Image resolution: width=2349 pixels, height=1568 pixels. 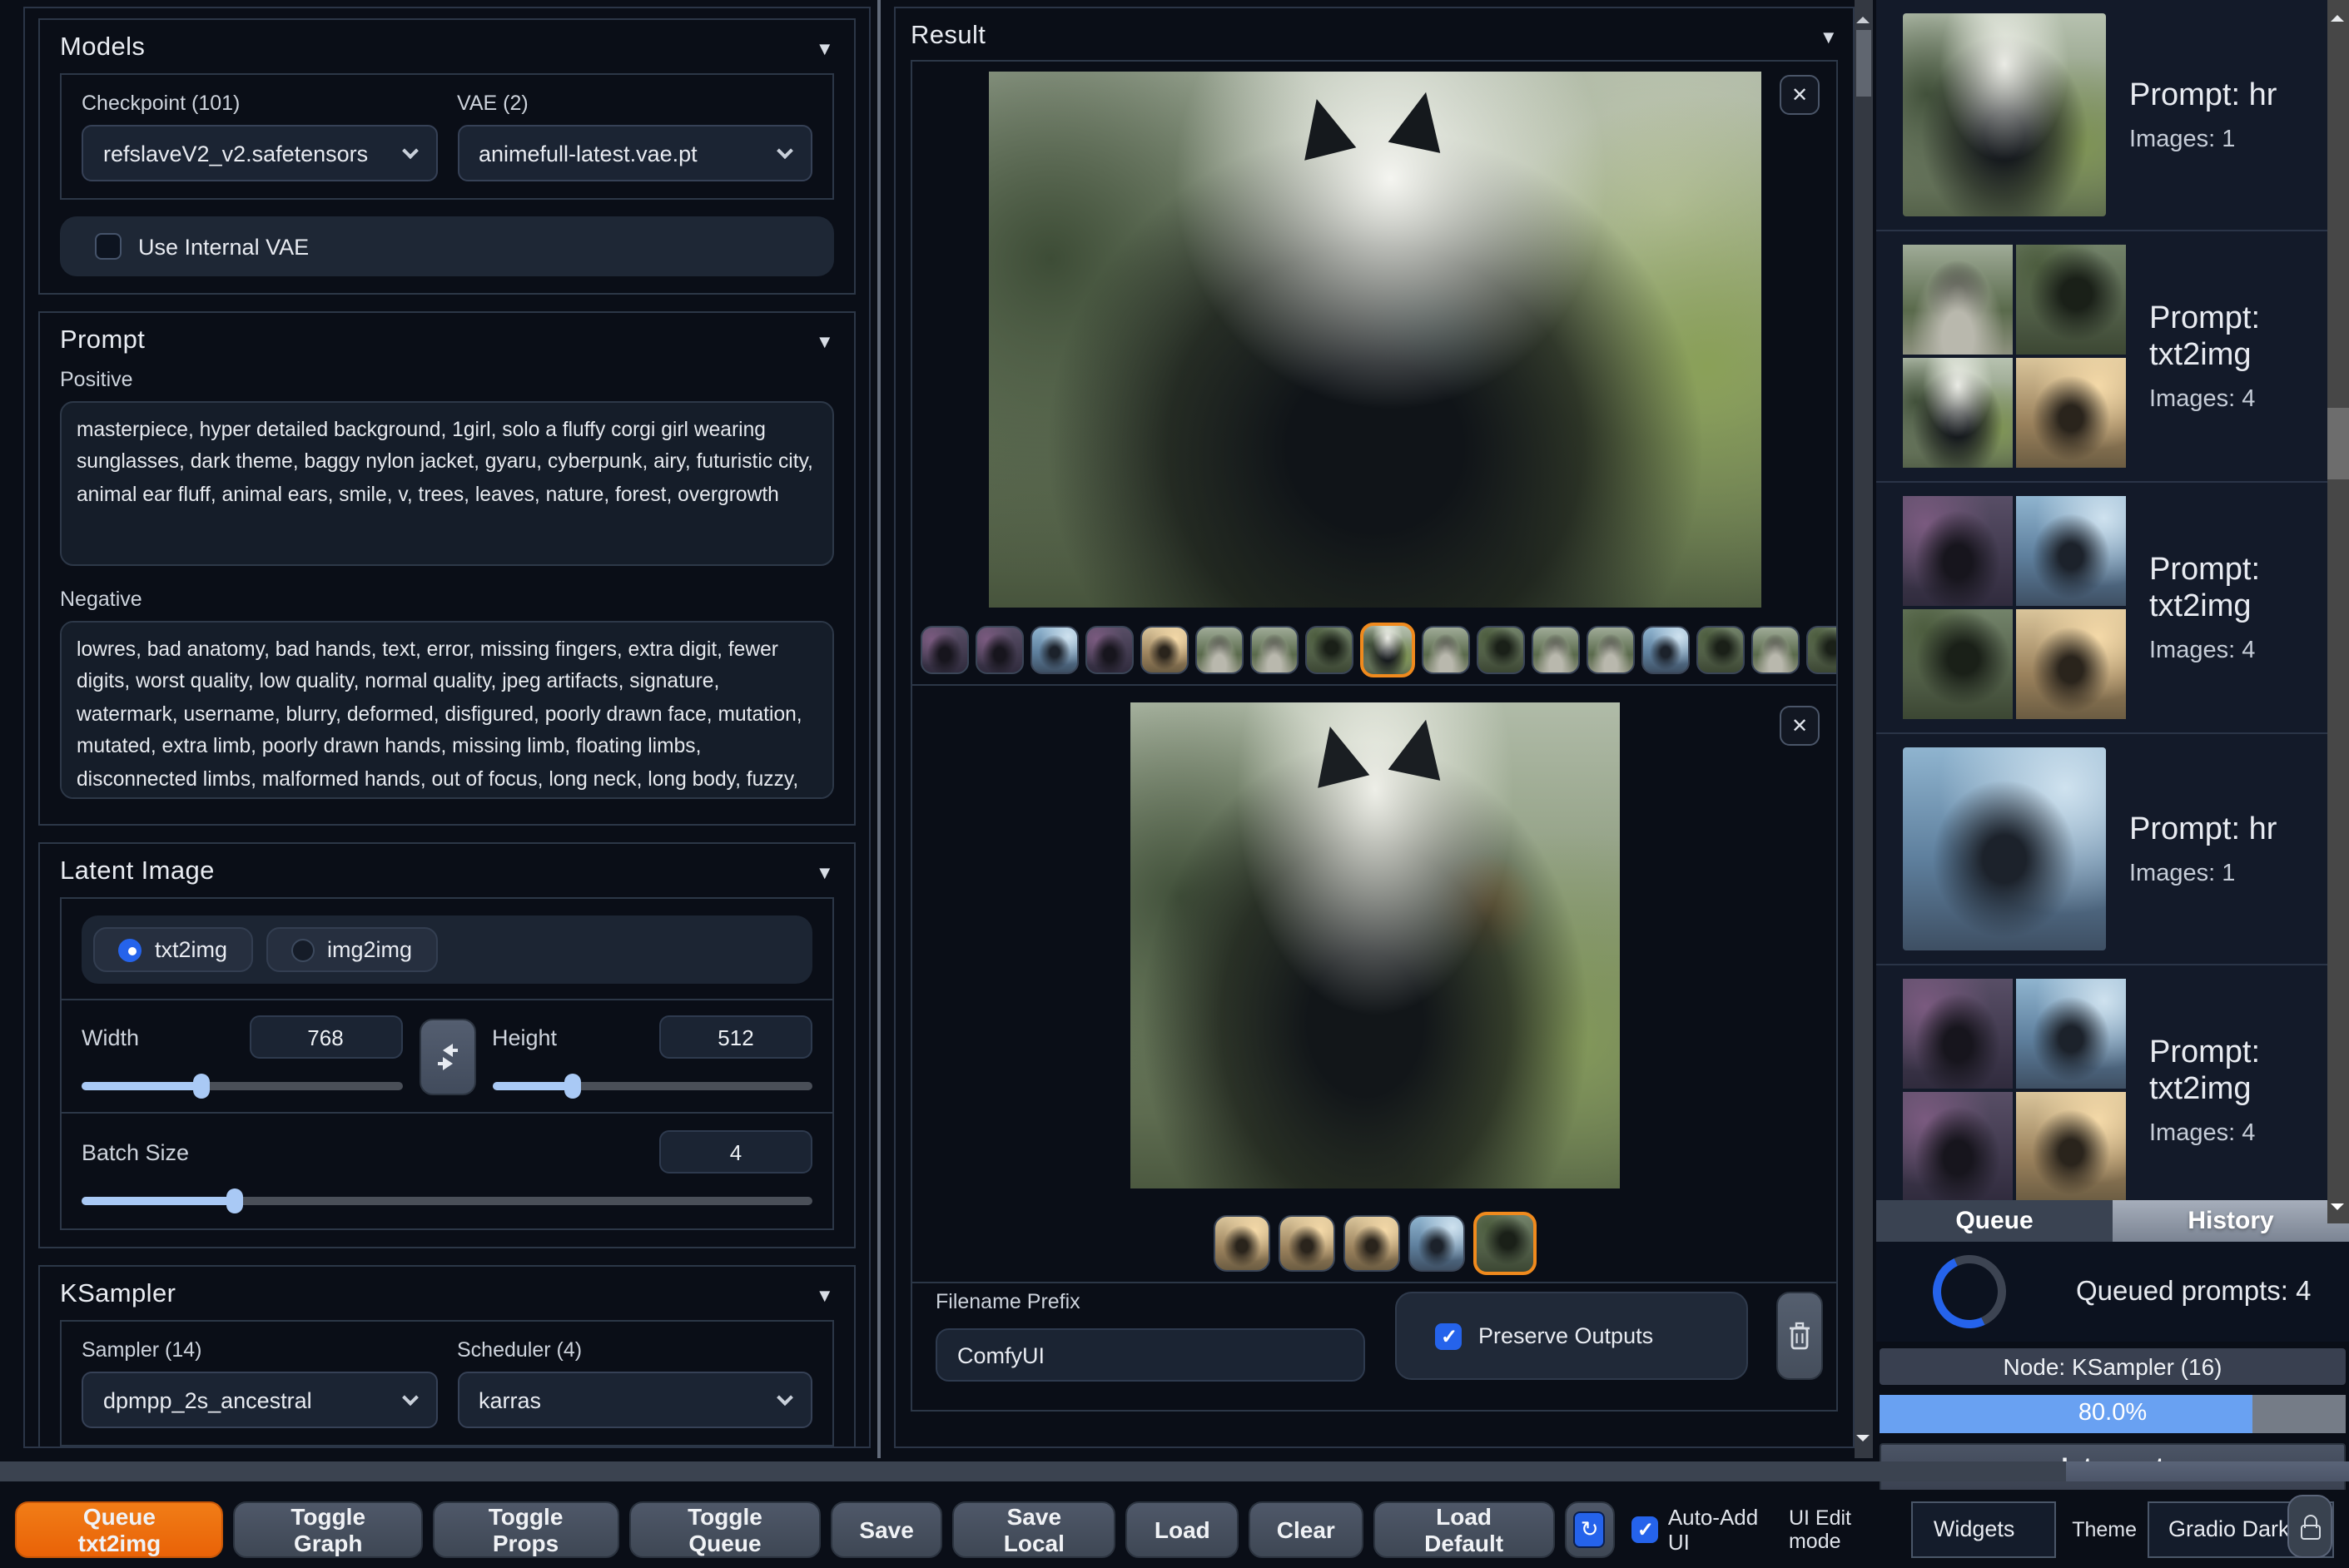 I want to click on models-header: Models, so click(x=447, y=48).